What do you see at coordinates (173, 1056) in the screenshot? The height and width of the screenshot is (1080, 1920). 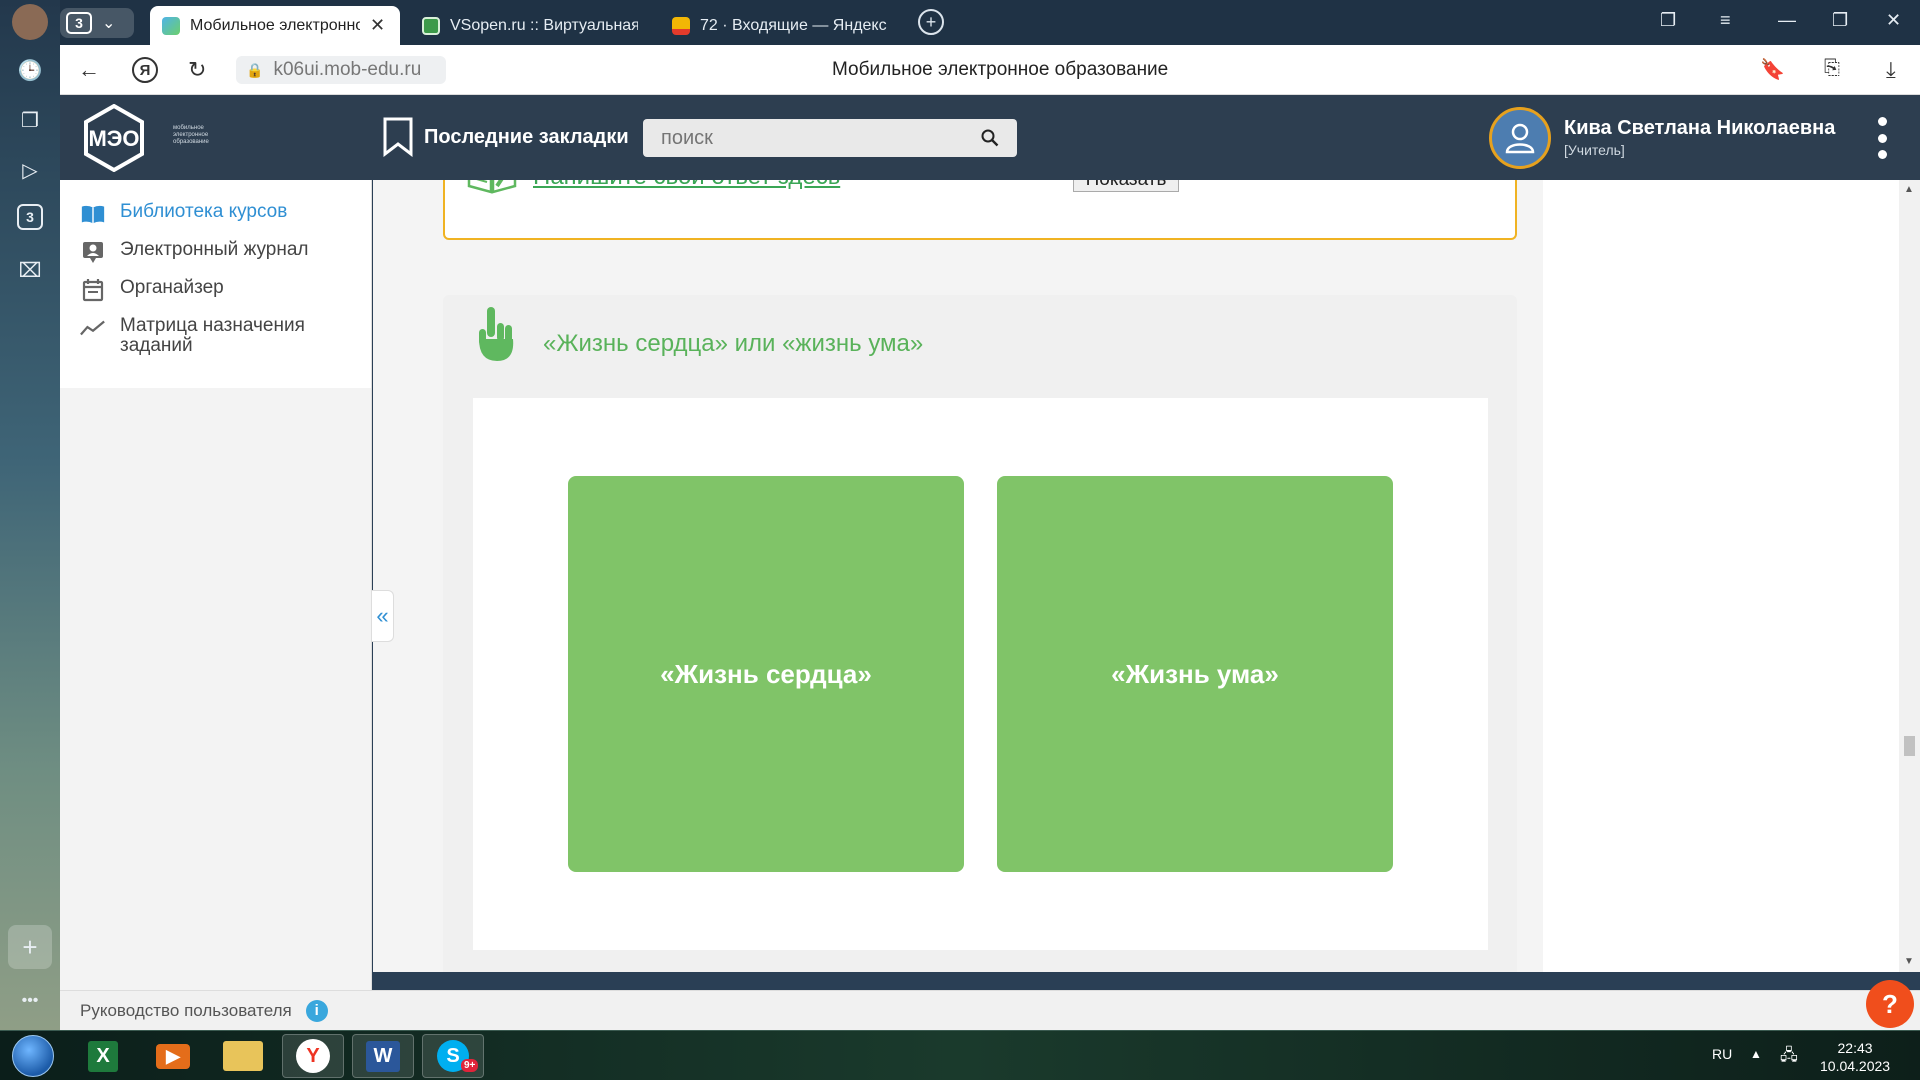 I see `media-player-icon: ▶` at bounding box center [173, 1056].